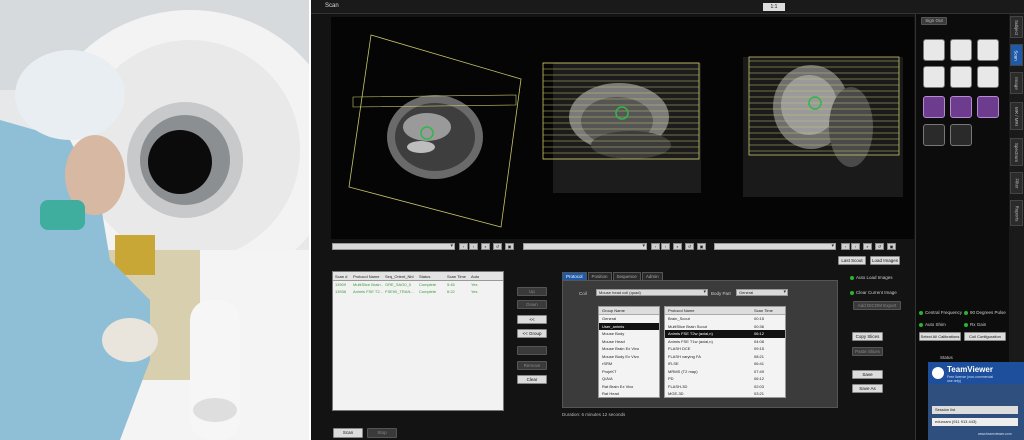 Image resolution: width=1024 pixels, height=440 pixels. I want to click on paste-slices-button: Paste Slices, so click(867, 351).